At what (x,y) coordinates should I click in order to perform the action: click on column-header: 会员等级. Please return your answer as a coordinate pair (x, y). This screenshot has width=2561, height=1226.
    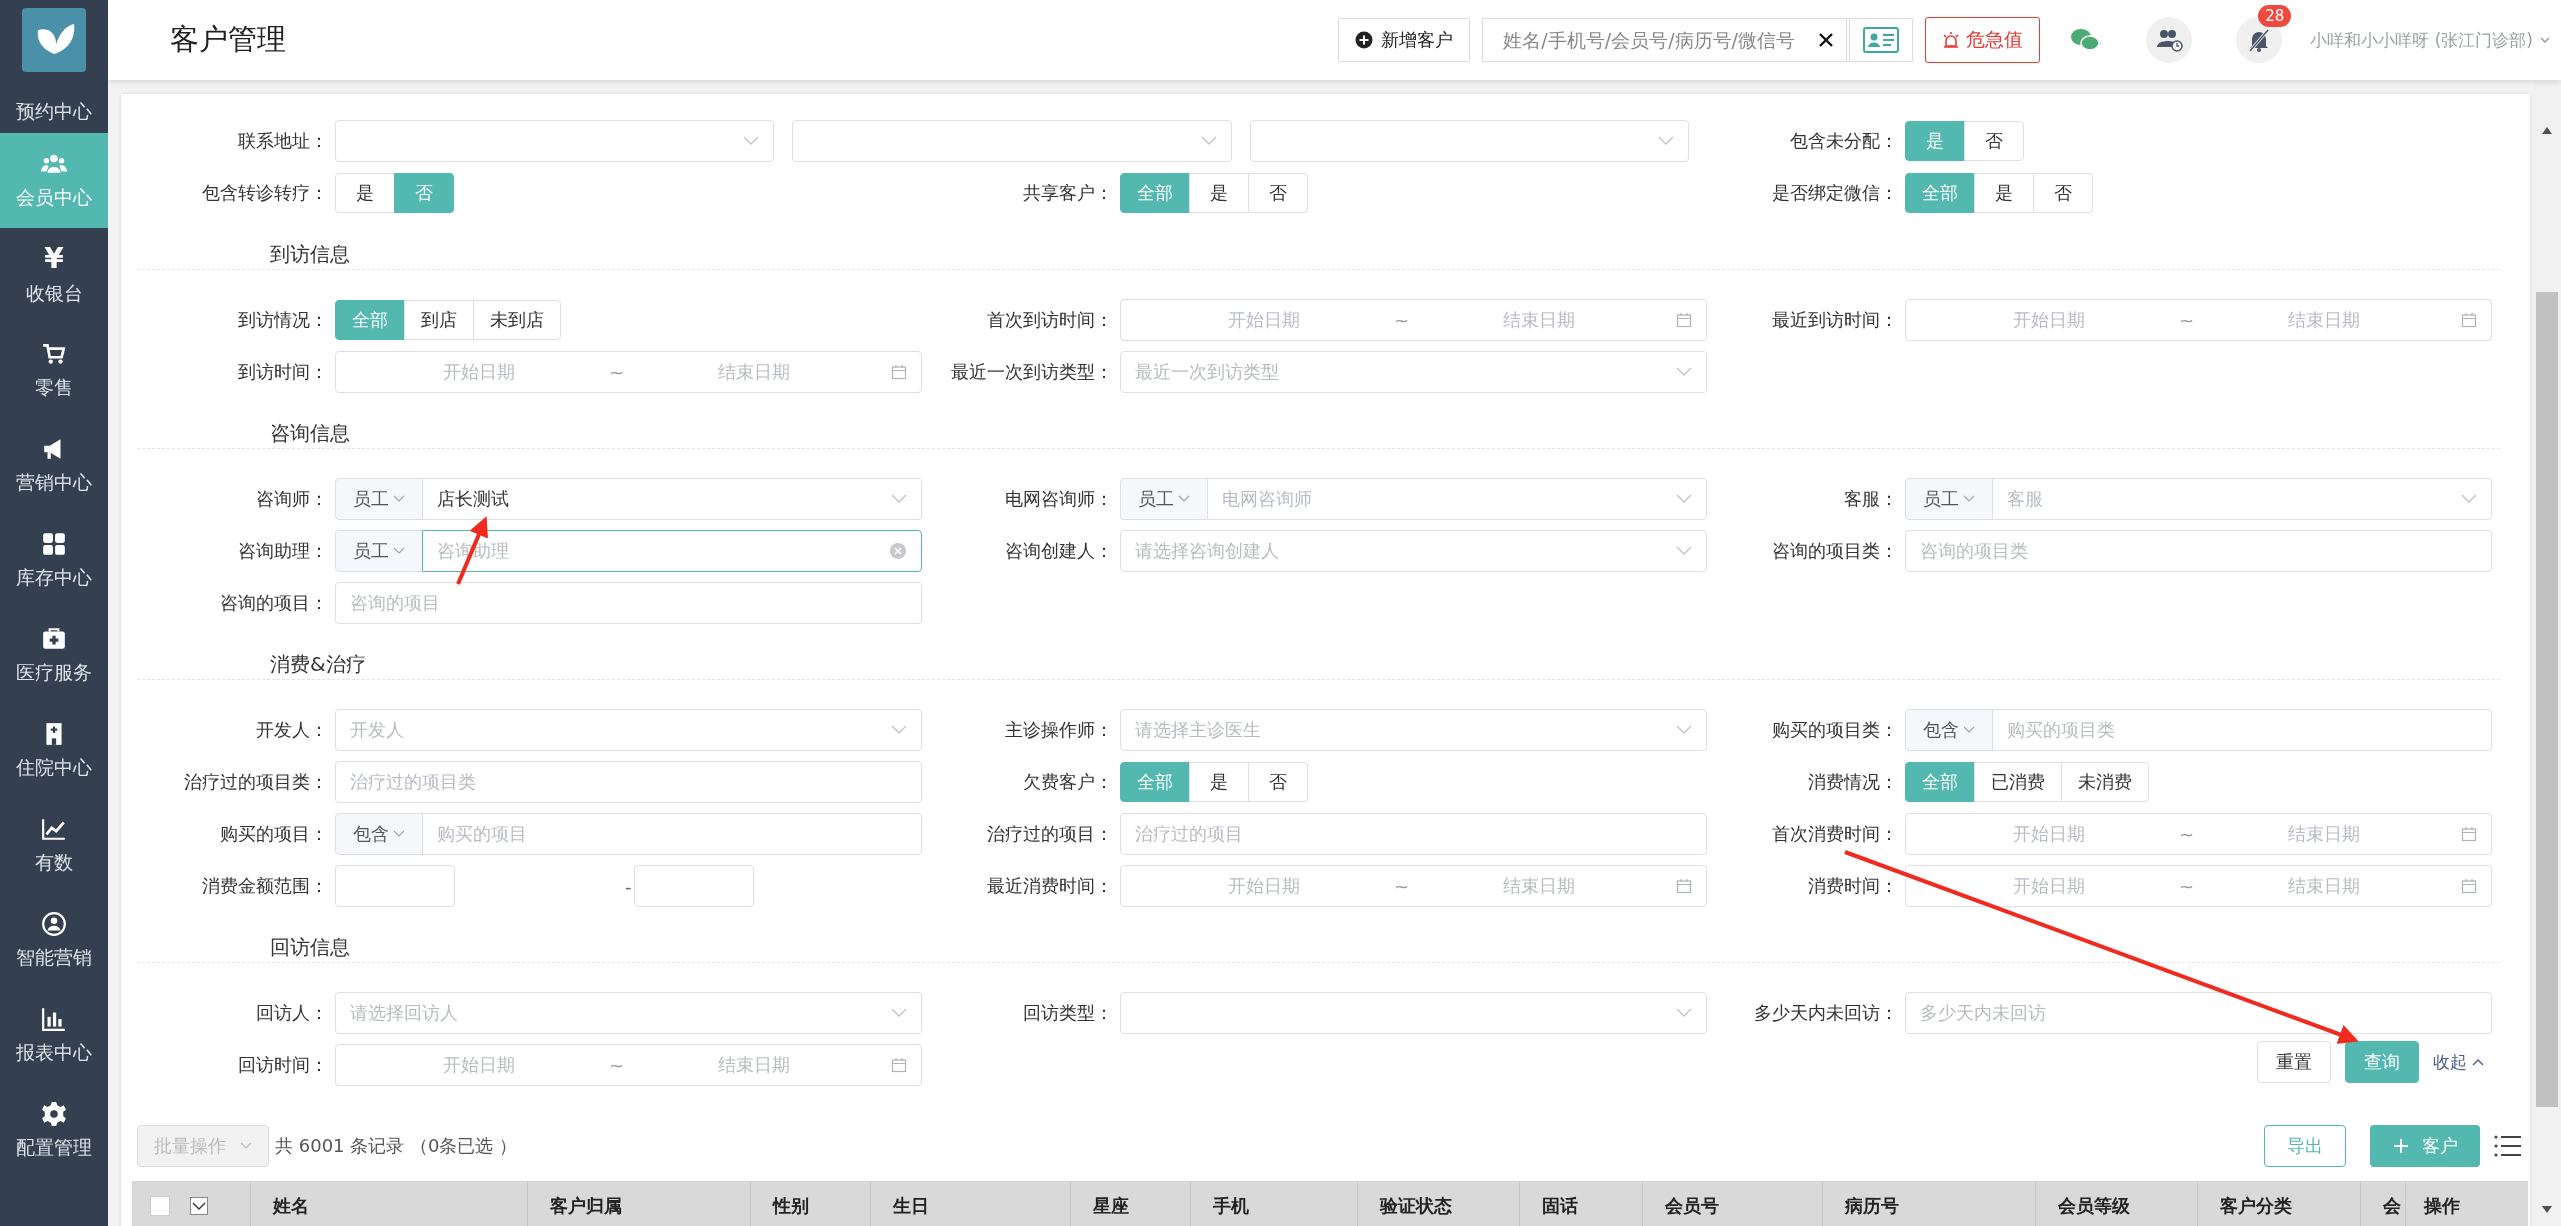
    Looking at the image, I should click on (2094, 1206).